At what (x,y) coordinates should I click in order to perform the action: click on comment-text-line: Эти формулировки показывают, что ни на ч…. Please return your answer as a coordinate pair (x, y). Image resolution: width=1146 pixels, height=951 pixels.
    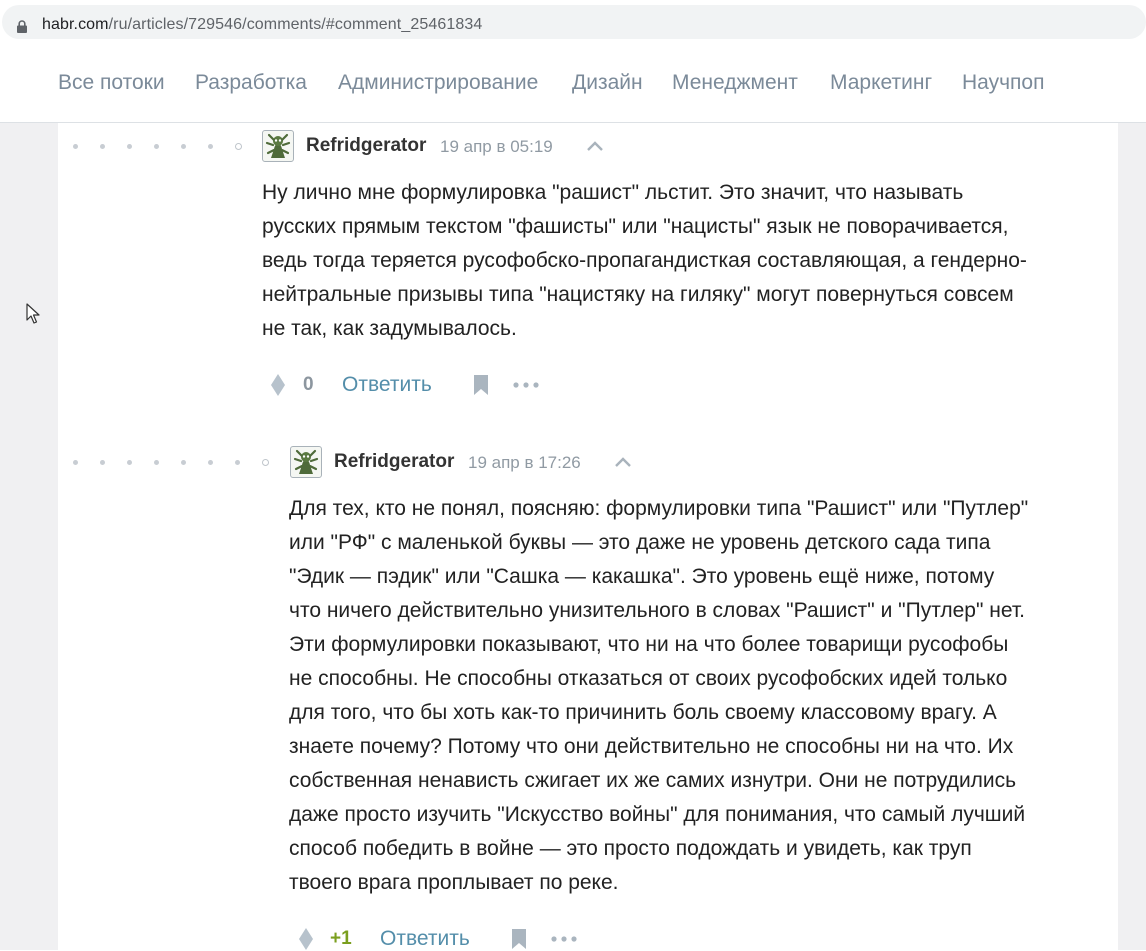
    Looking at the image, I should click on (649, 644).